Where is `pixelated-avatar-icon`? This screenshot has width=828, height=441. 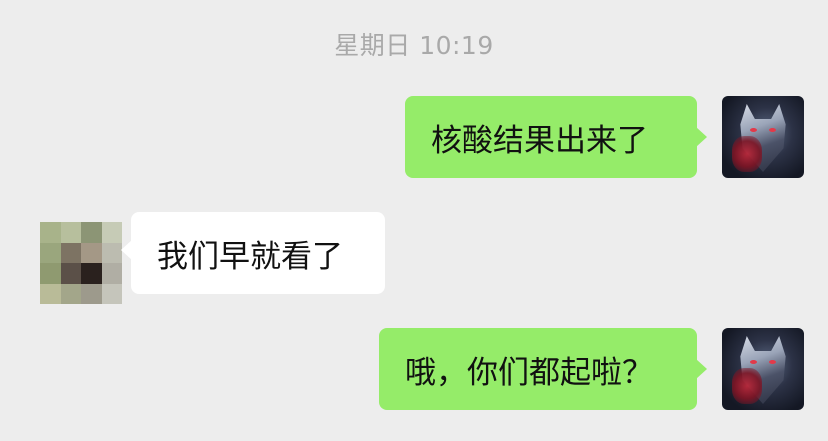
pixelated-avatar-icon is located at coordinates (81, 263).